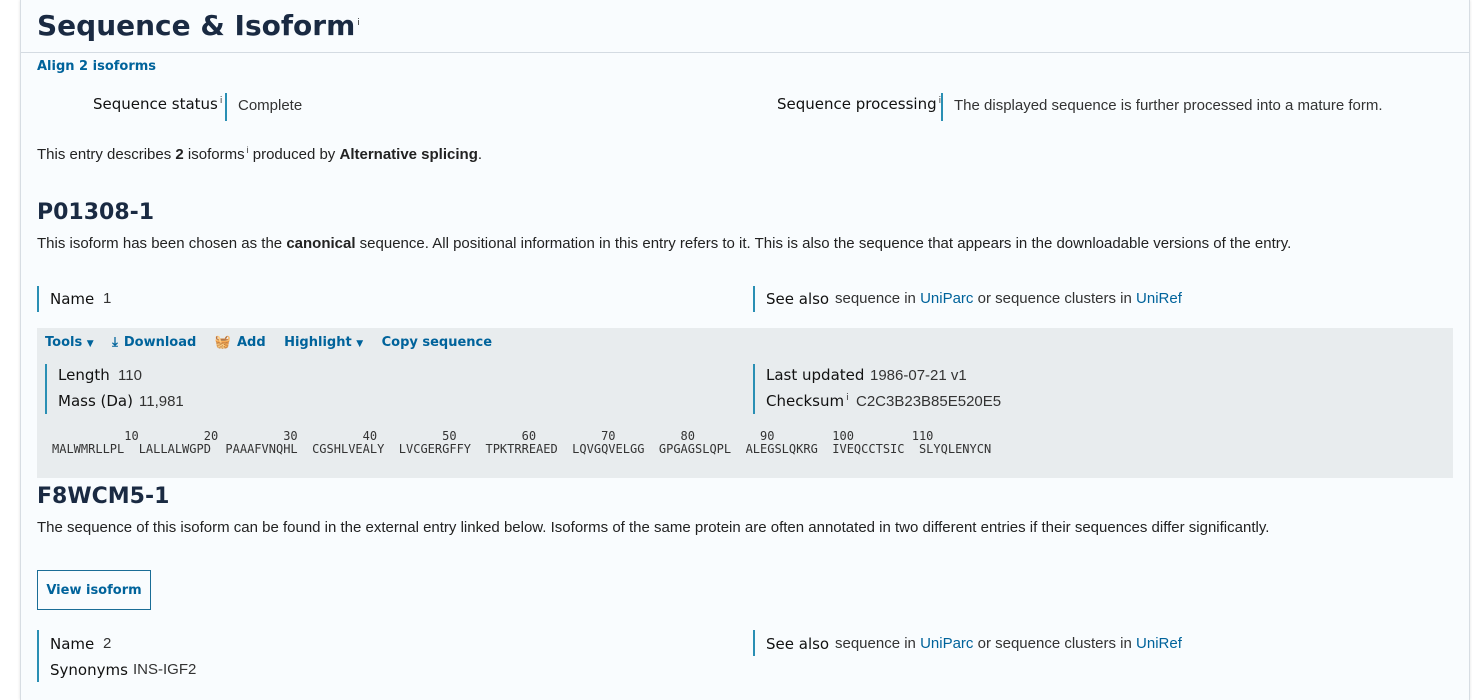 This screenshot has height=700, width=1472. Describe the element at coordinates (754, 389) in the screenshot. I see `updated-checksum-divider` at that location.